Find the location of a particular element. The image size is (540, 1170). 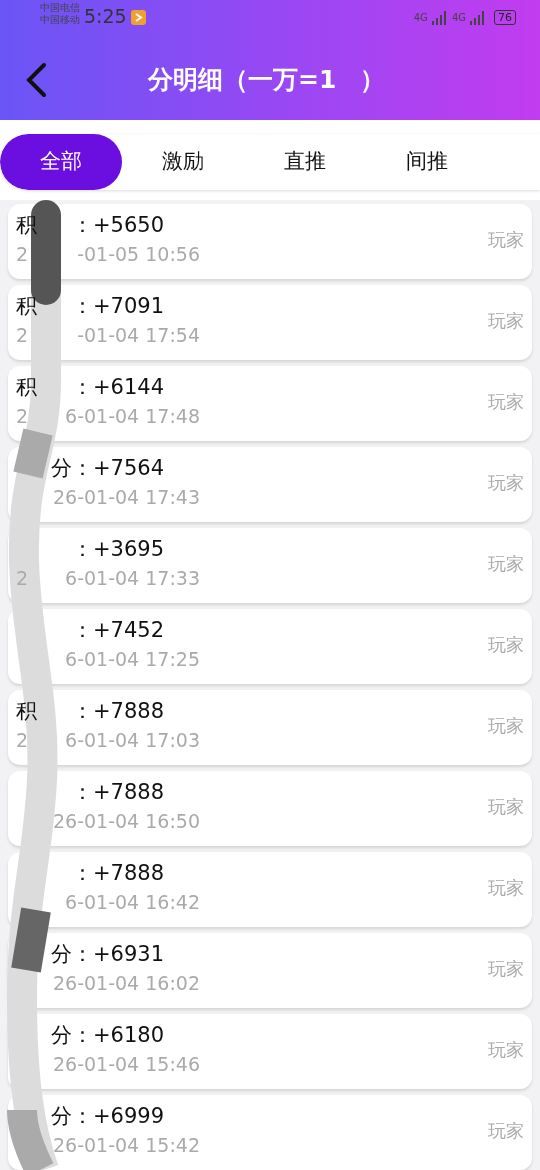

points-amount: ：+7091 is located at coordinates (117, 306).